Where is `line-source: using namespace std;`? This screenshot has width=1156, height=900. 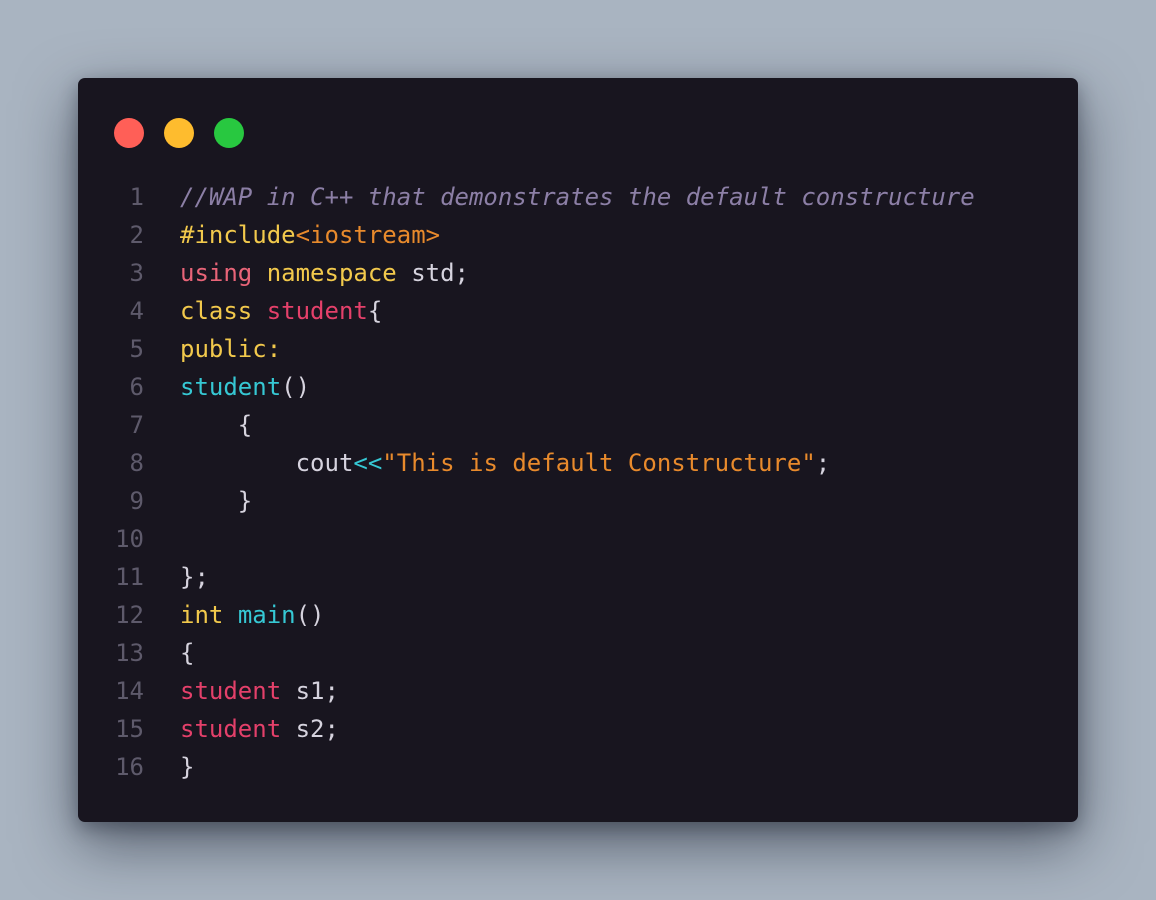
line-source: using namespace std; is located at coordinates (324, 273).